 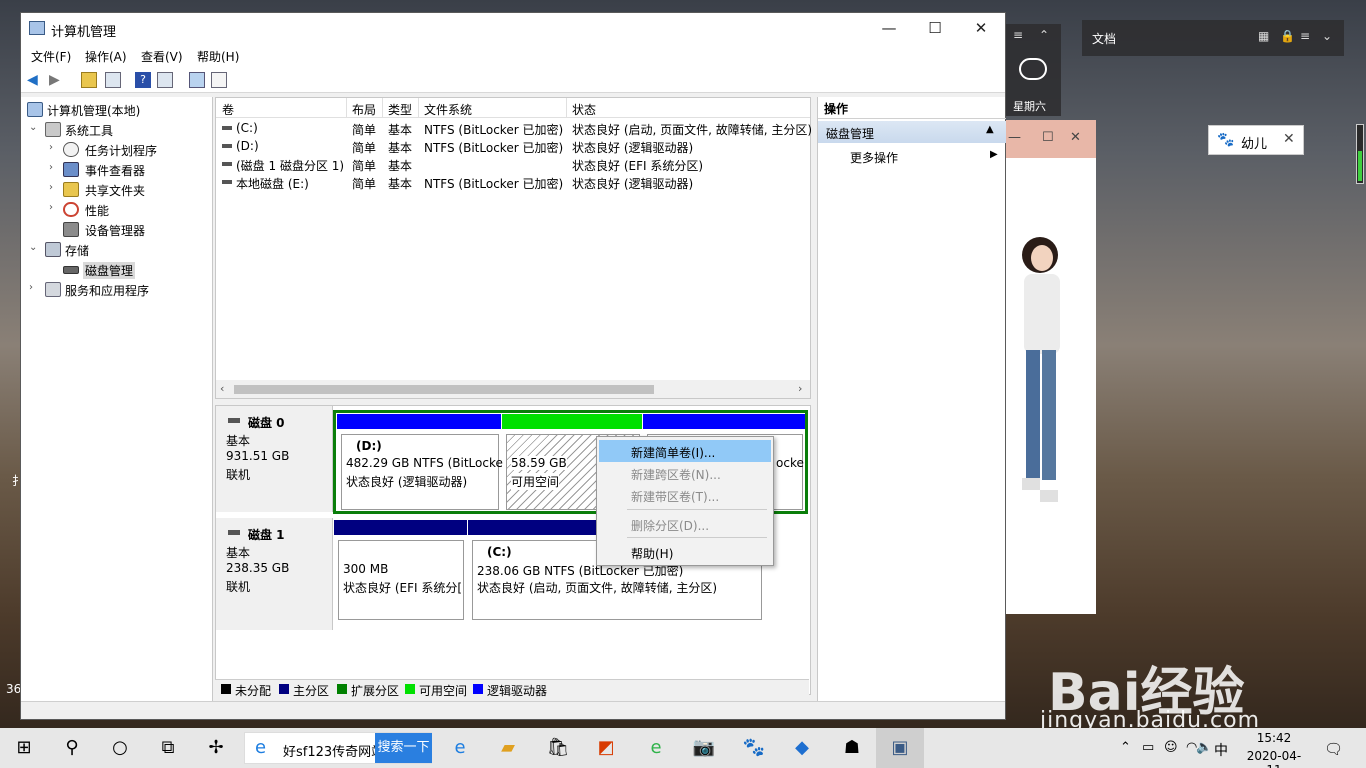 What do you see at coordinates (912, 132) in the screenshot?
I see `actions-section-disk-management: 磁盘管理 ▲` at bounding box center [912, 132].